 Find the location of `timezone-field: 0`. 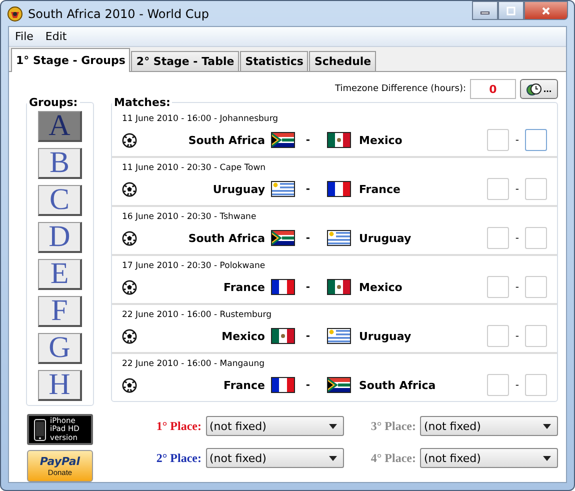

timezone-field: 0 is located at coordinates (493, 89).